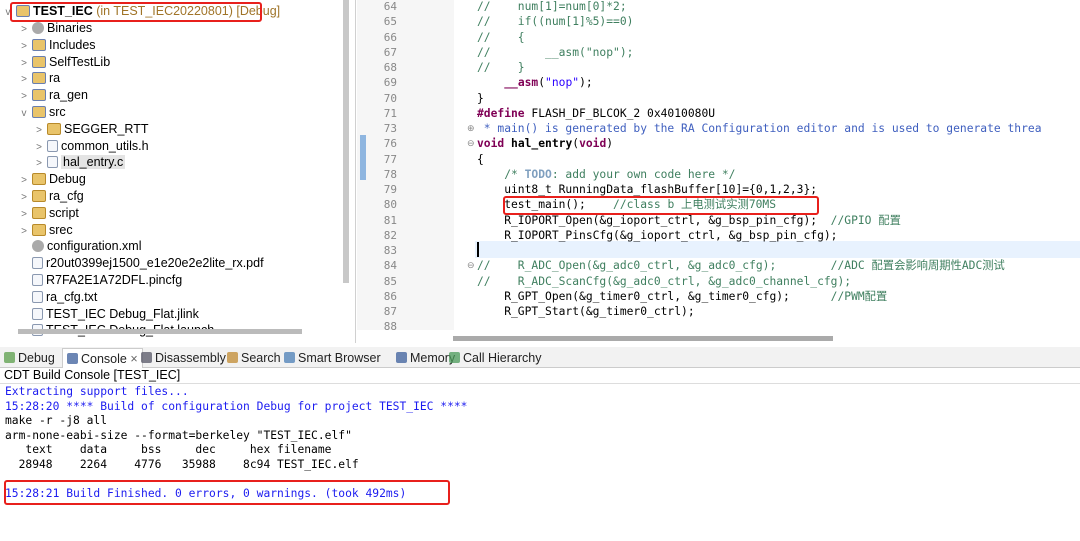 The height and width of the screenshot is (541, 1080). What do you see at coordinates (24, 113) in the screenshot?
I see `chevron-down-icon: v` at bounding box center [24, 113].